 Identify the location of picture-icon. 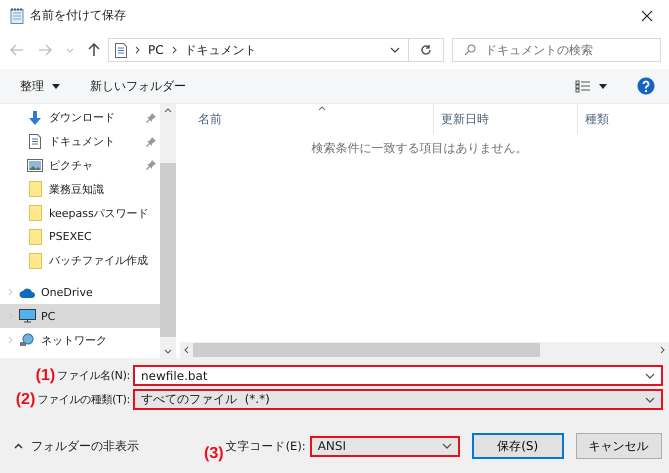
(35, 165).